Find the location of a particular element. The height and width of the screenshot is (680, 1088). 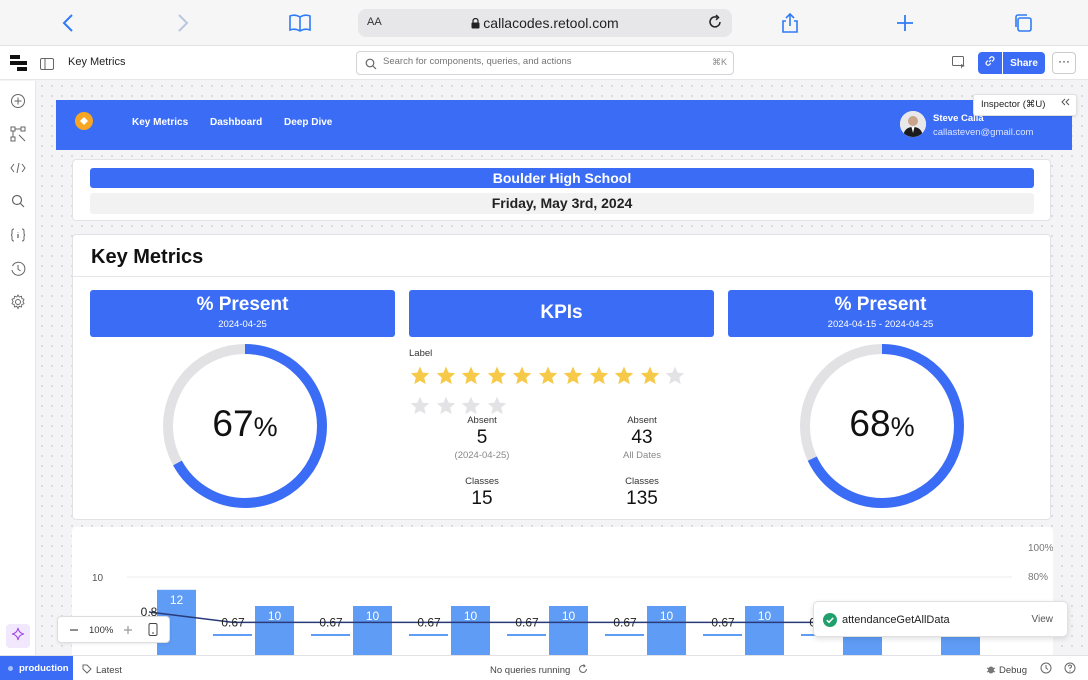

history-status-icon is located at coordinates (1046, 669).